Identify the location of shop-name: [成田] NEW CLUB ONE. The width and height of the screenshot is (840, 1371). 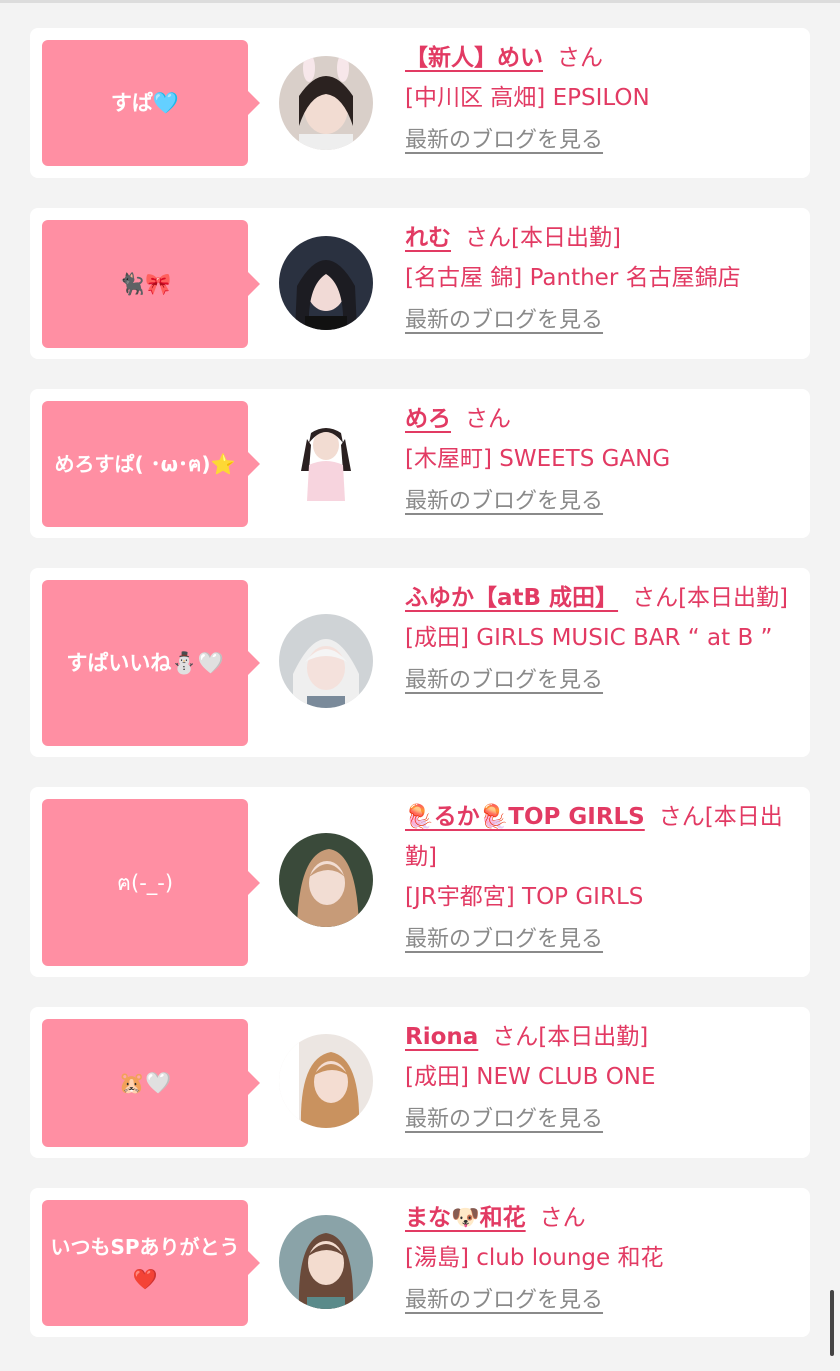
(530, 1077).